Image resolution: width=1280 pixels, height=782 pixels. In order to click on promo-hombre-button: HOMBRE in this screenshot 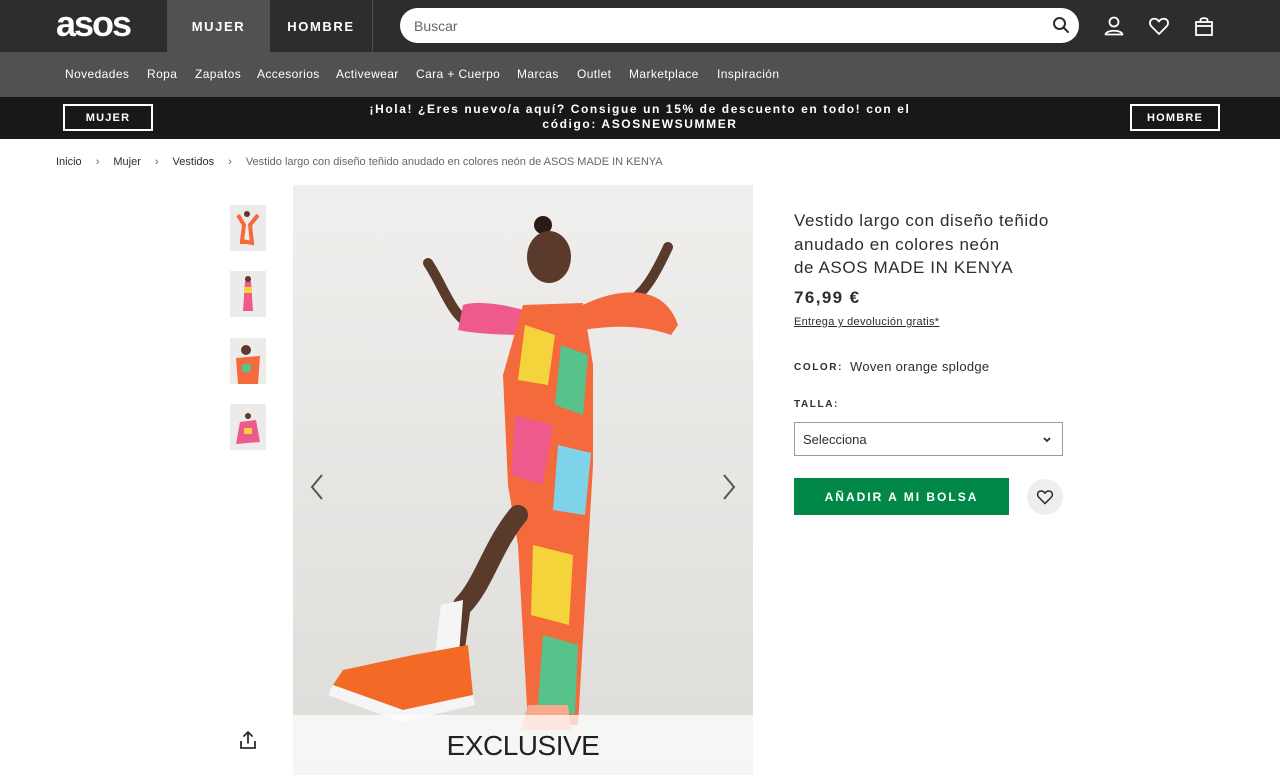, I will do `click(1175, 117)`.